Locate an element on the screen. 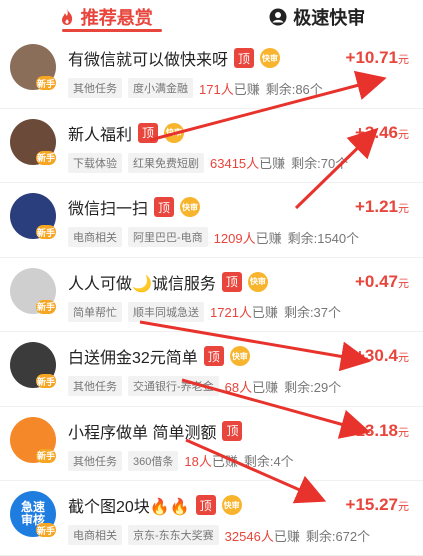 The width and height of the screenshot is (423, 556). category-chip: 简单帮忙 is located at coordinates (95, 311).